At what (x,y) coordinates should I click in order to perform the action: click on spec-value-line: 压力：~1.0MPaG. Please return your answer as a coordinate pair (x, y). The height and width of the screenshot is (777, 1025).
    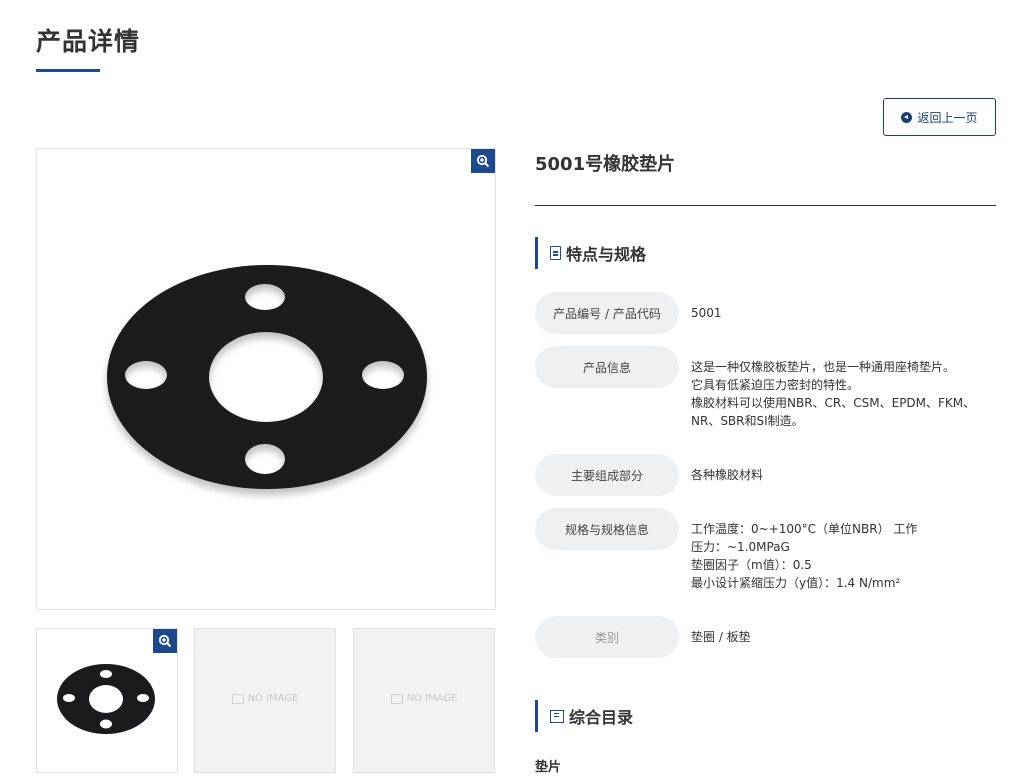
    Looking at the image, I should click on (740, 547).